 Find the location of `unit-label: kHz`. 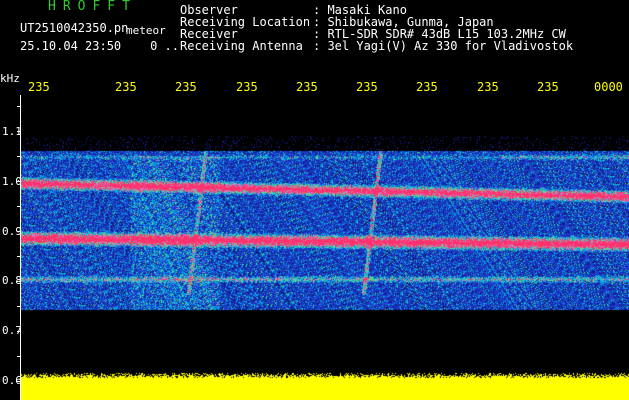

unit-label: kHz is located at coordinates (10, 78).